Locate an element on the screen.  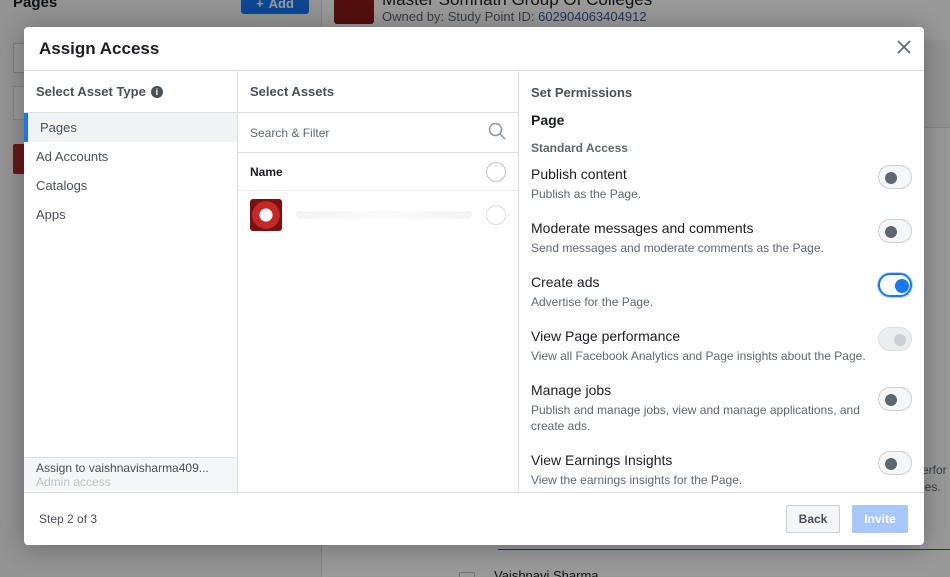
asset-name-header: Name is located at coordinates (378, 172).